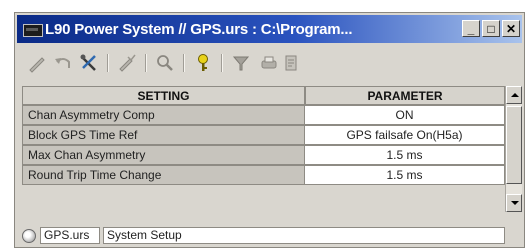 The width and height of the screenshot is (527, 251). I want to click on table-row: Round Trip Time Change 1.5 ms, so click(263, 175).